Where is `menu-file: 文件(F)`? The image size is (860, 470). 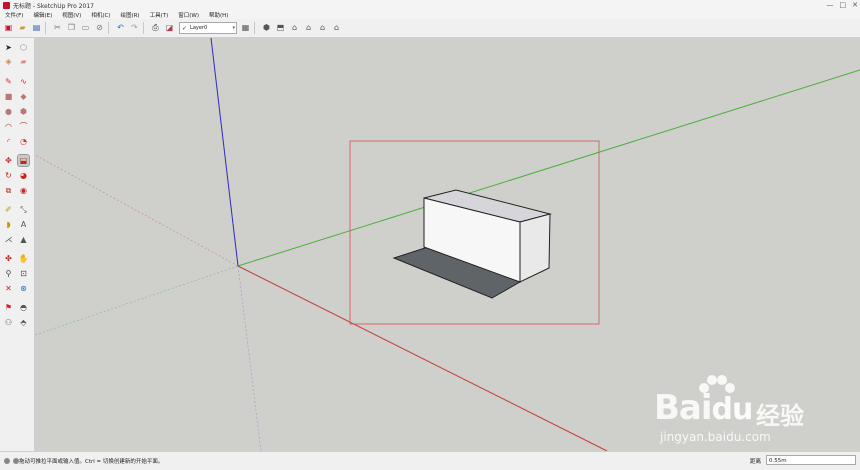 menu-file: 文件(F) is located at coordinates (14, 15).